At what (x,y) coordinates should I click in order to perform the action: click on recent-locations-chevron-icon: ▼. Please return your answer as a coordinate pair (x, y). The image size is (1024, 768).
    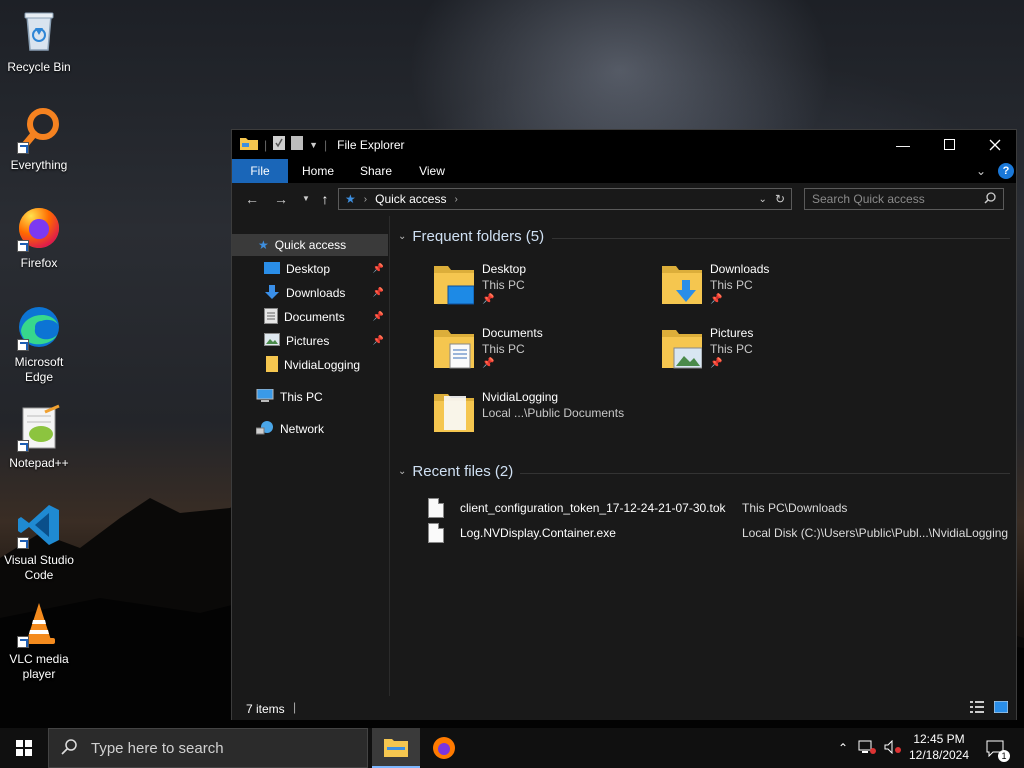
    Looking at the image, I should click on (306, 199).